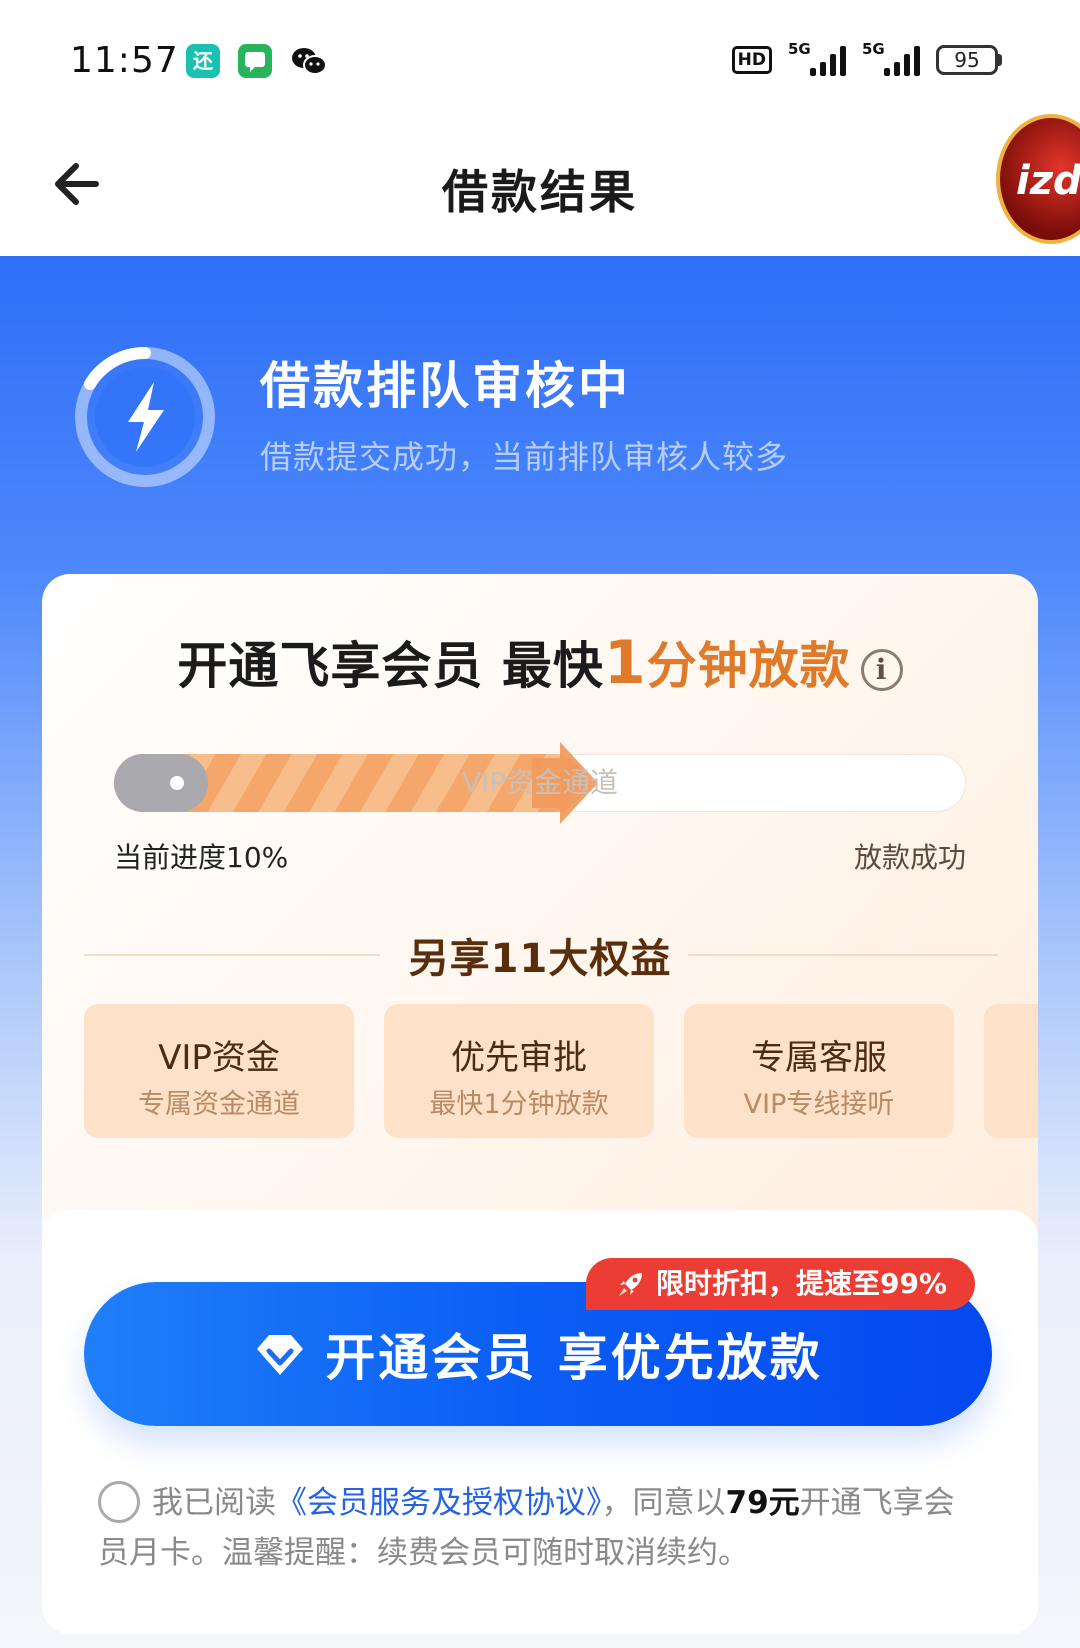  I want to click on status-bar: 11:57 还 HD 5G 5G 95, so click(540, 60).